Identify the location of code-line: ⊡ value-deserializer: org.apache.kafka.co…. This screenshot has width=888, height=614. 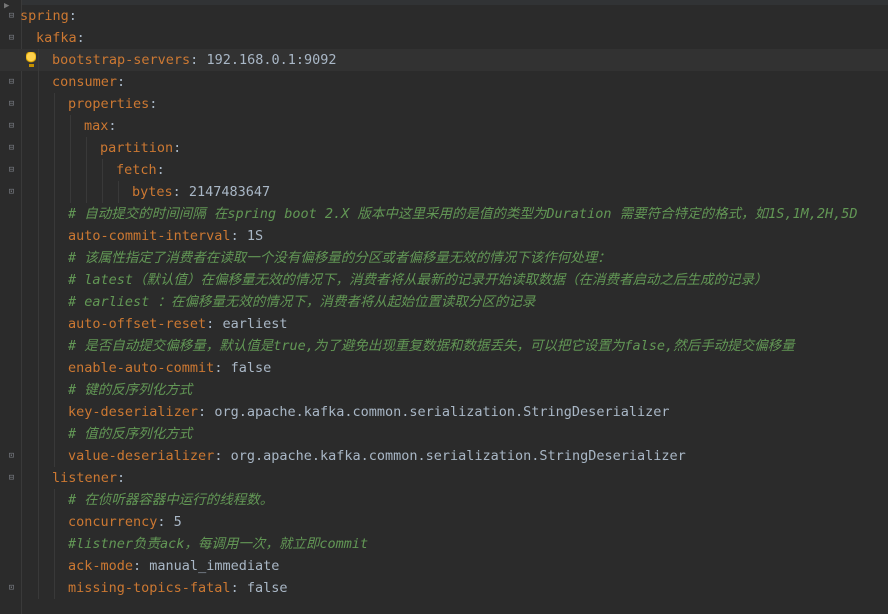
(444, 456).